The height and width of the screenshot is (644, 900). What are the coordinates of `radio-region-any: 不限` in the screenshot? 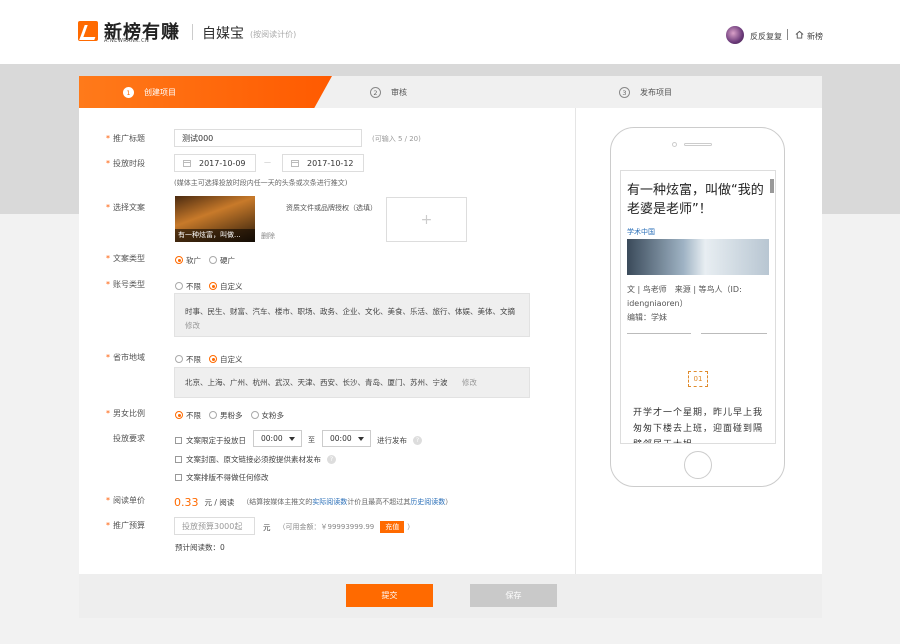 It's located at (188, 359).